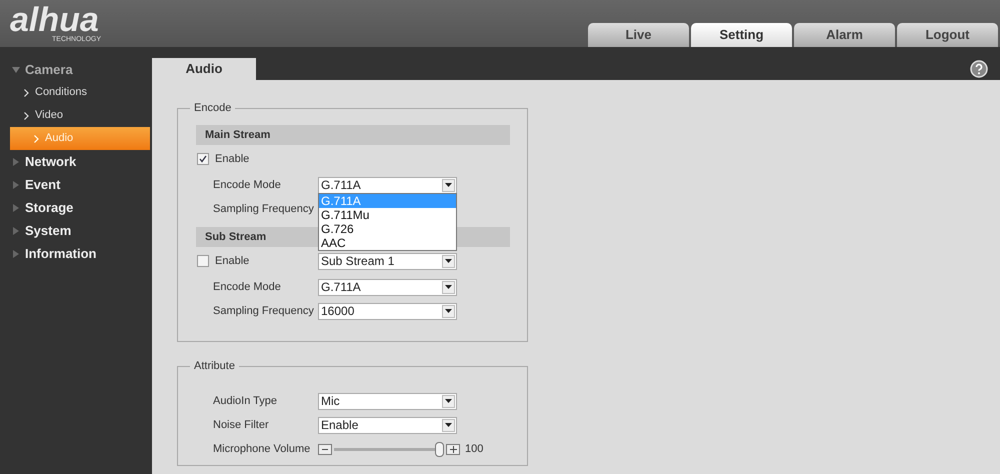  Describe the element at coordinates (75, 69) in the screenshot. I see `sidebar-item: Camera` at that location.